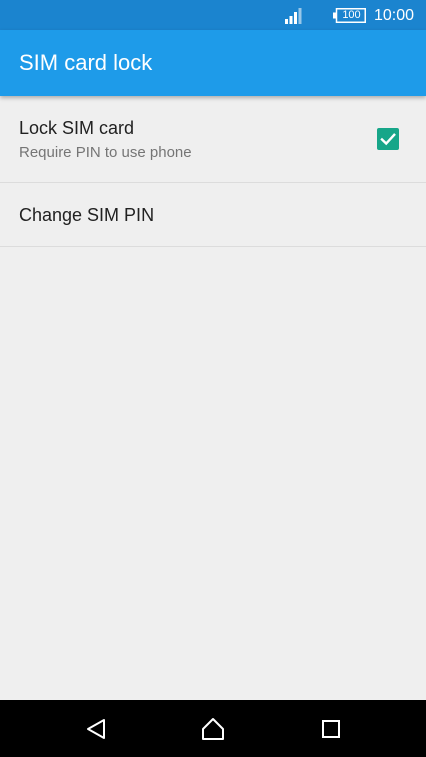  Describe the element at coordinates (213, 63) in the screenshot. I see `toolbar: SIM card lock` at that location.